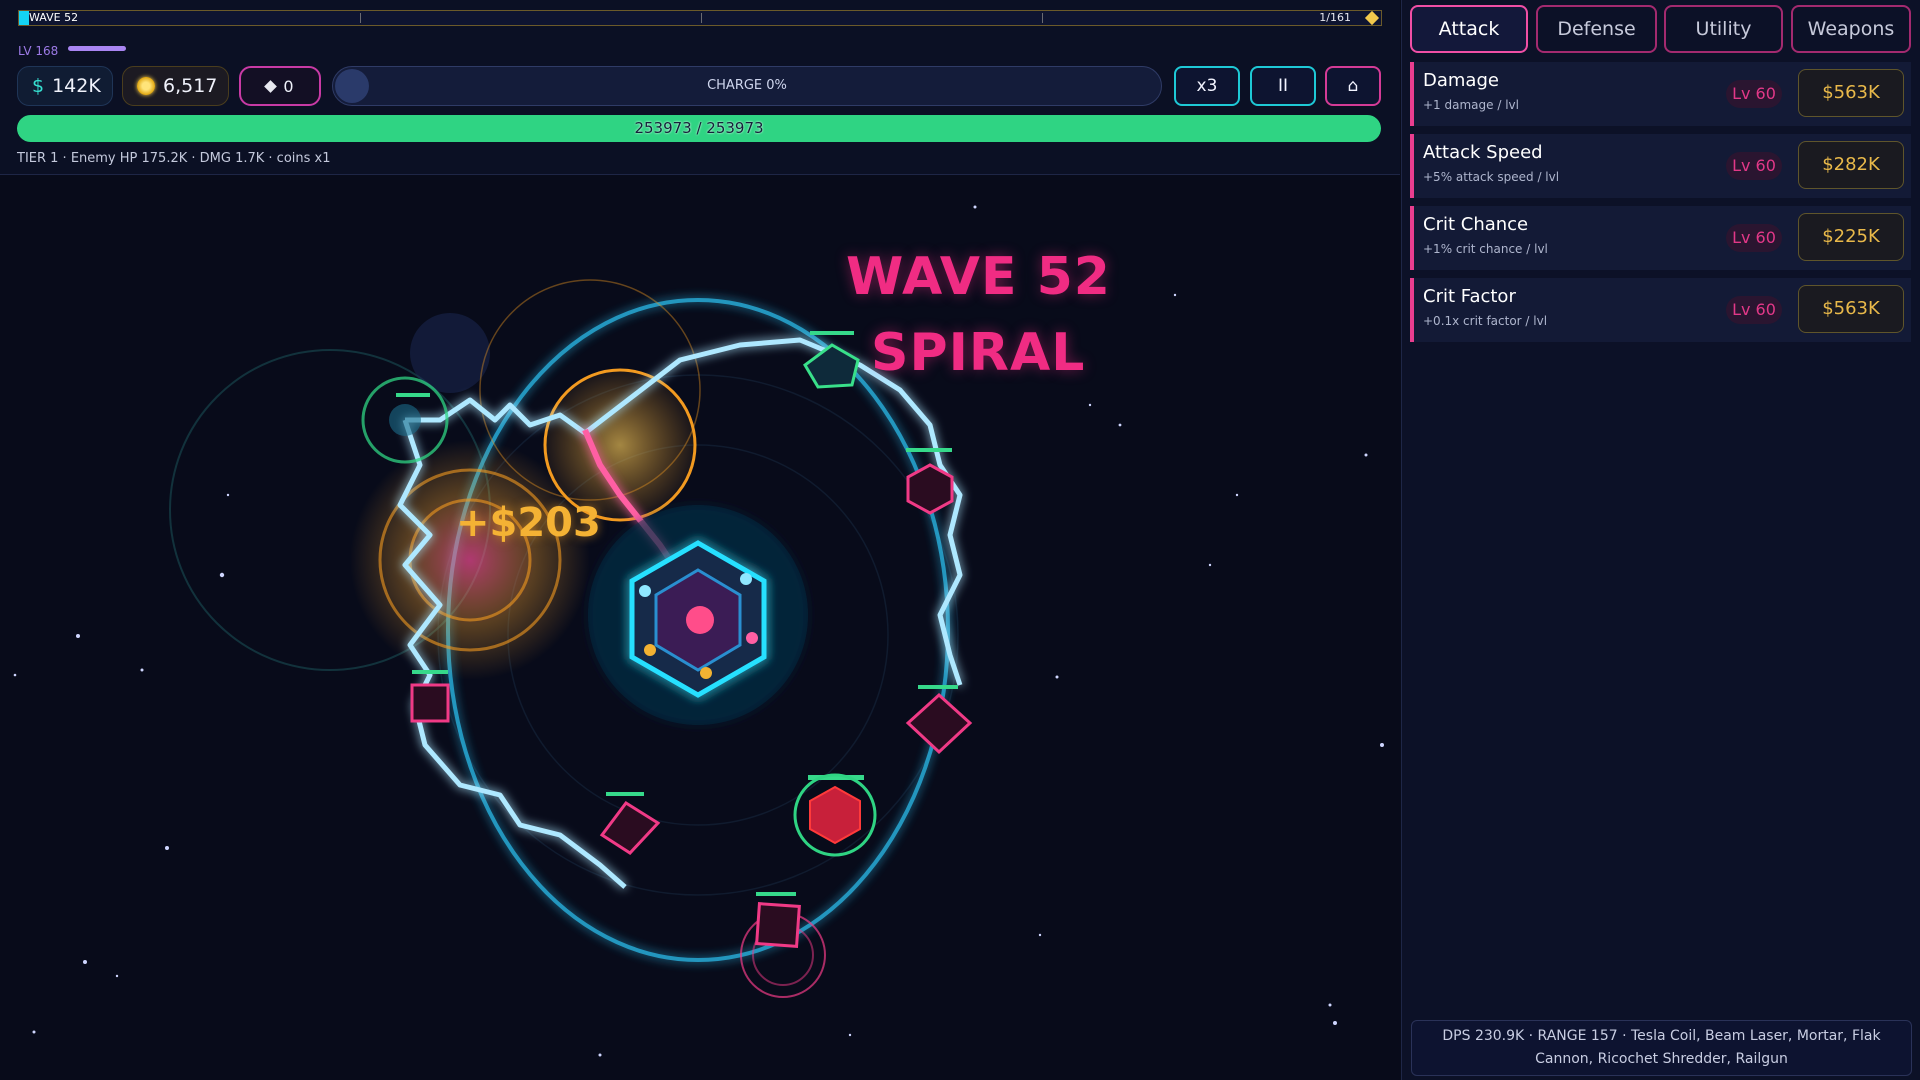 Image resolution: width=1920 pixels, height=1080 pixels. What do you see at coordinates (978, 277) in the screenshot?
I see `wave-banner-title: WAVE 52` at bounding box center [978, 277].